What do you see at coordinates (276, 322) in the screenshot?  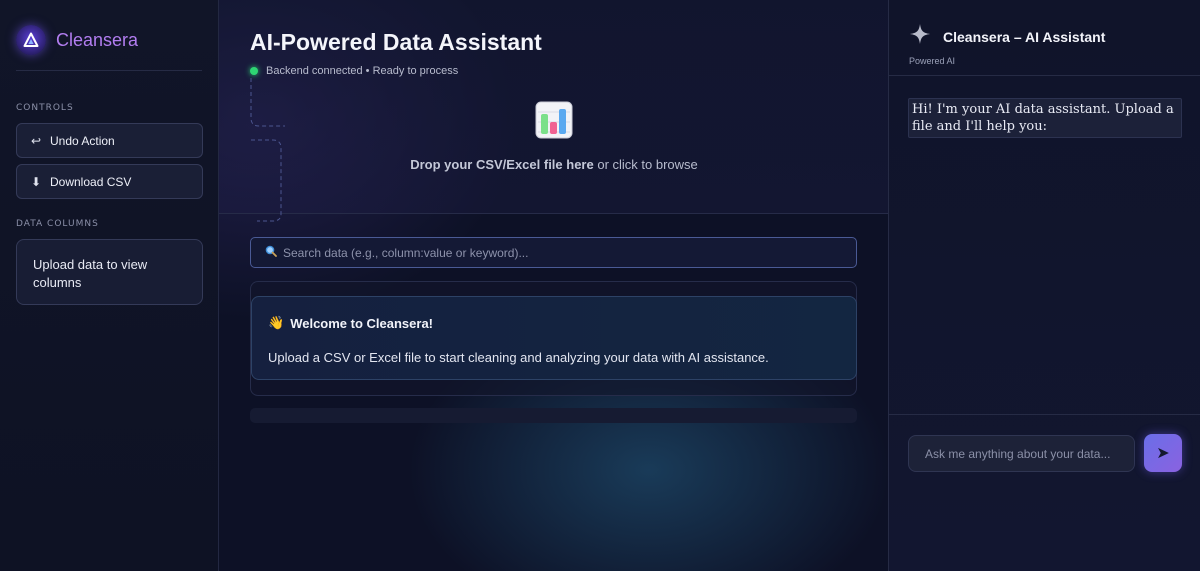 I see `waving-hand-icon: 👋` at bounding box center [276, 322].